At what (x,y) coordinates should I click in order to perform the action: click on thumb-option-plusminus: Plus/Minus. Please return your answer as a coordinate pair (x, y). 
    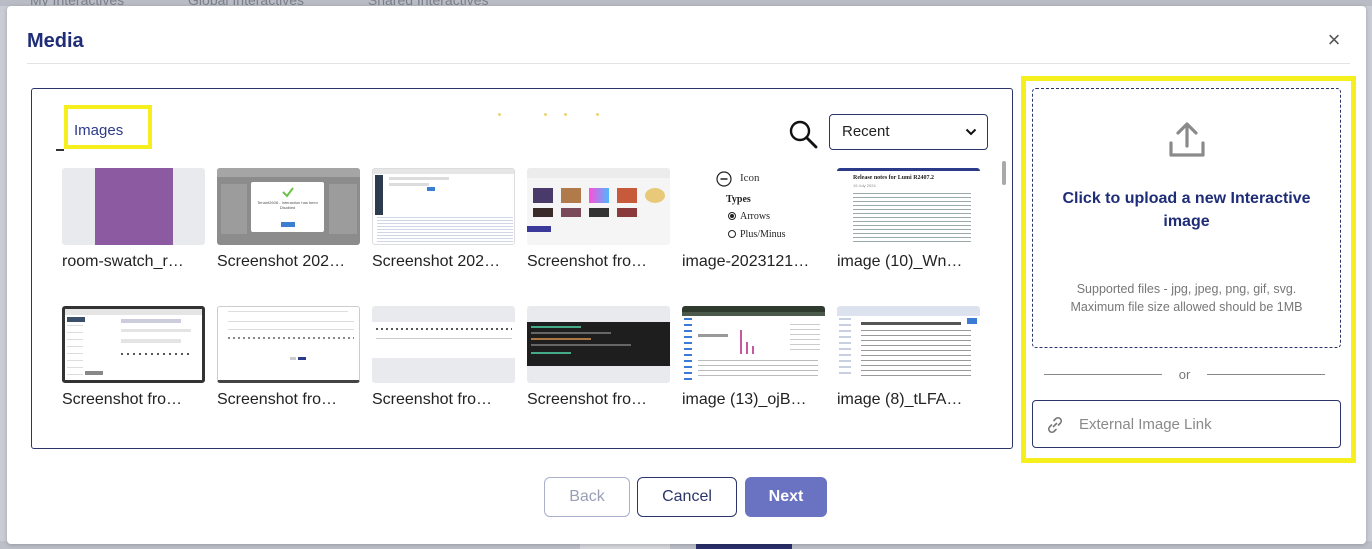
    Looking at the image, I should click on (763, 234).